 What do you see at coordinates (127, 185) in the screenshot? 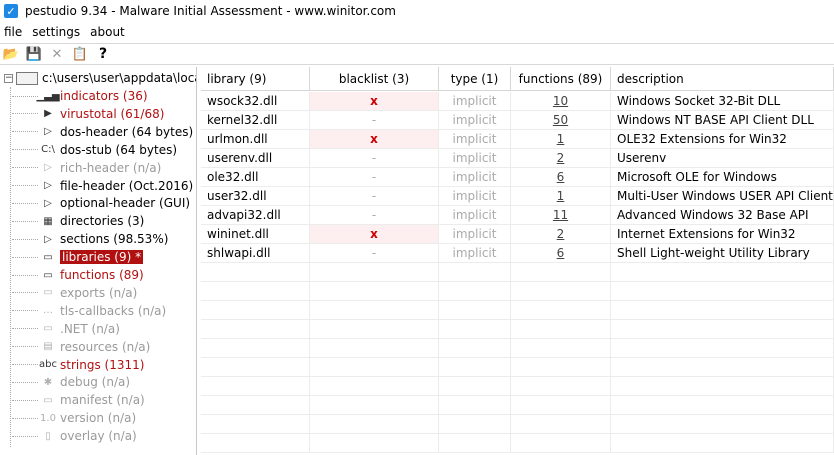
I see `tree-item-label: file-header (Oct.2016)` at bounding box center [127, 185].